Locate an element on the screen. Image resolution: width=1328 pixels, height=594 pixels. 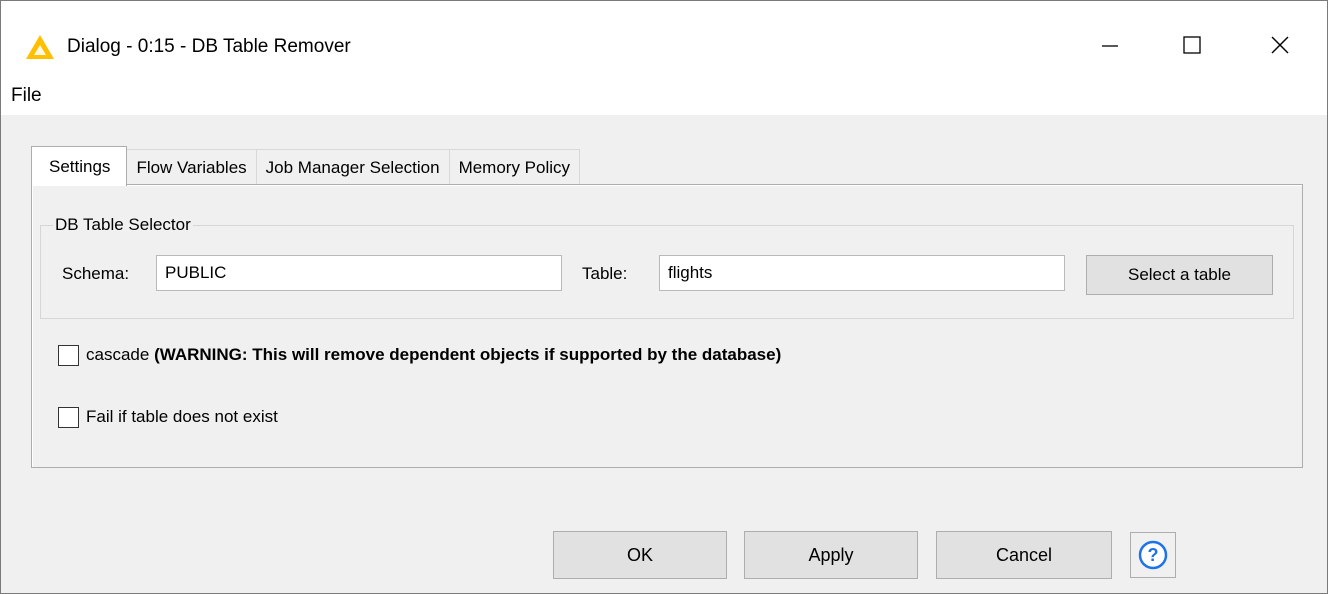
schema-label: Schema: is located at coordinates (96, 273).